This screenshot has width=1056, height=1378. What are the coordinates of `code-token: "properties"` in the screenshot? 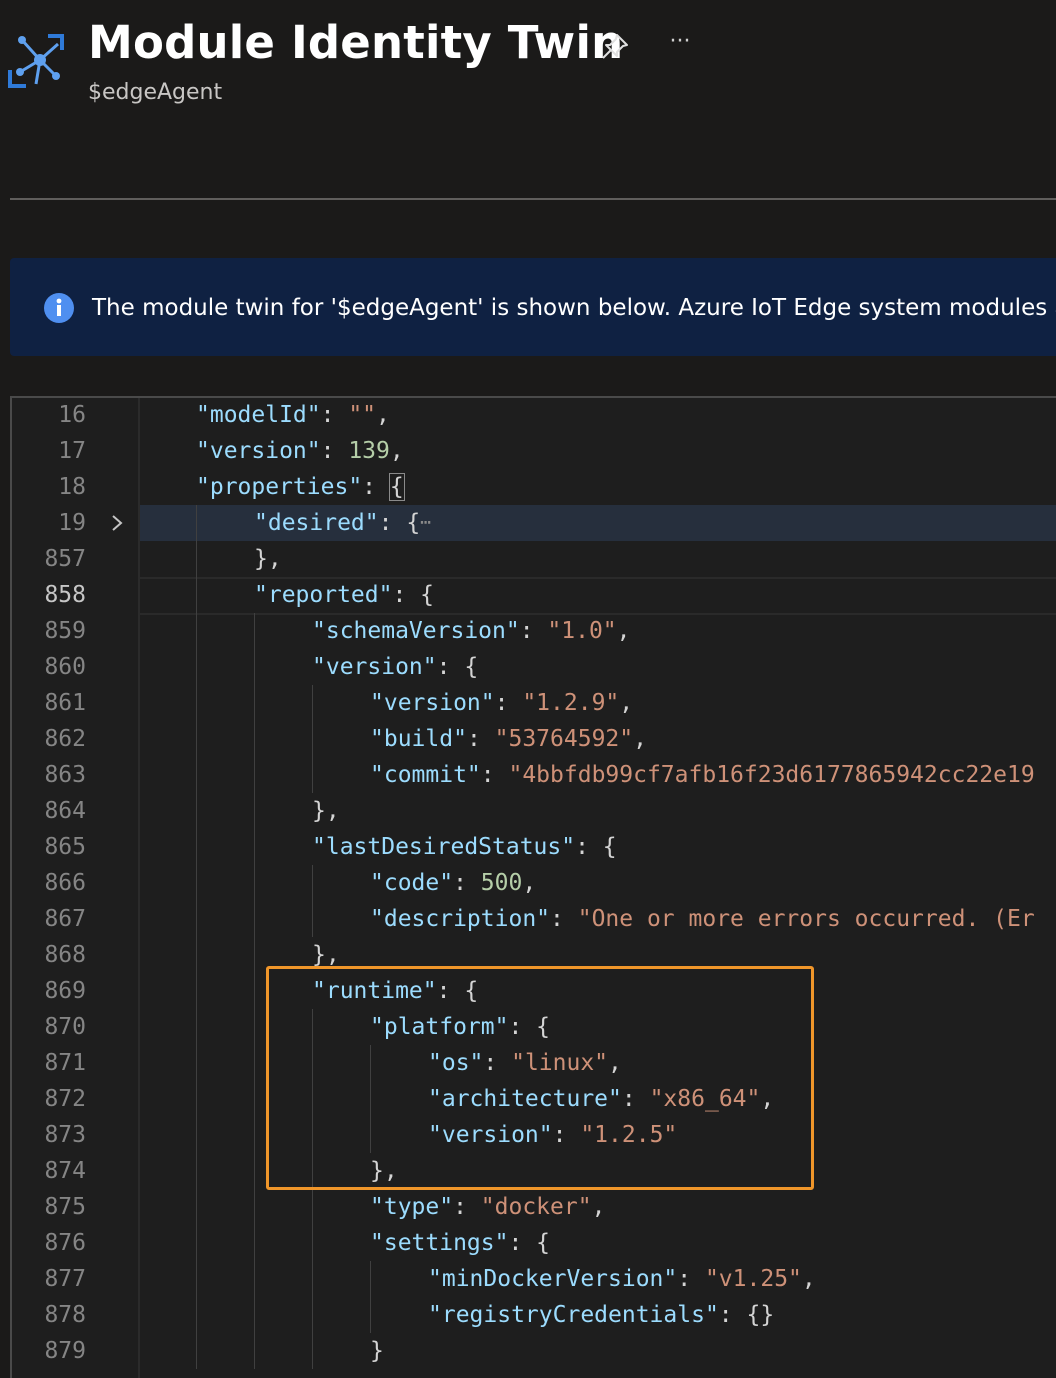 It's located at (279, 487).